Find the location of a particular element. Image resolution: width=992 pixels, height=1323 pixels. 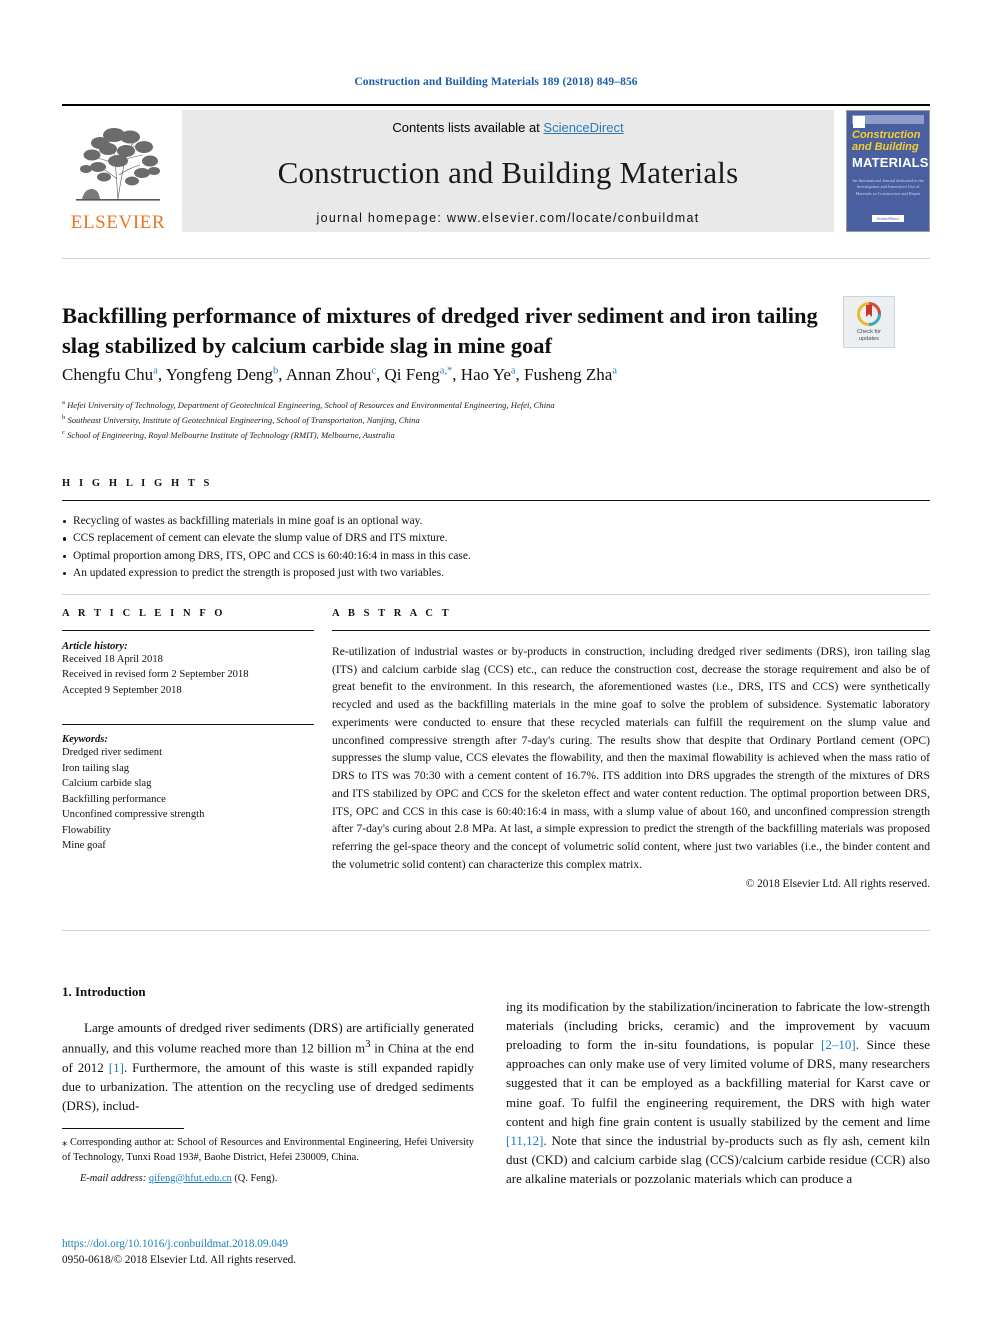

crossmark-caption: Check for updates is located at coordinates (869, 336).